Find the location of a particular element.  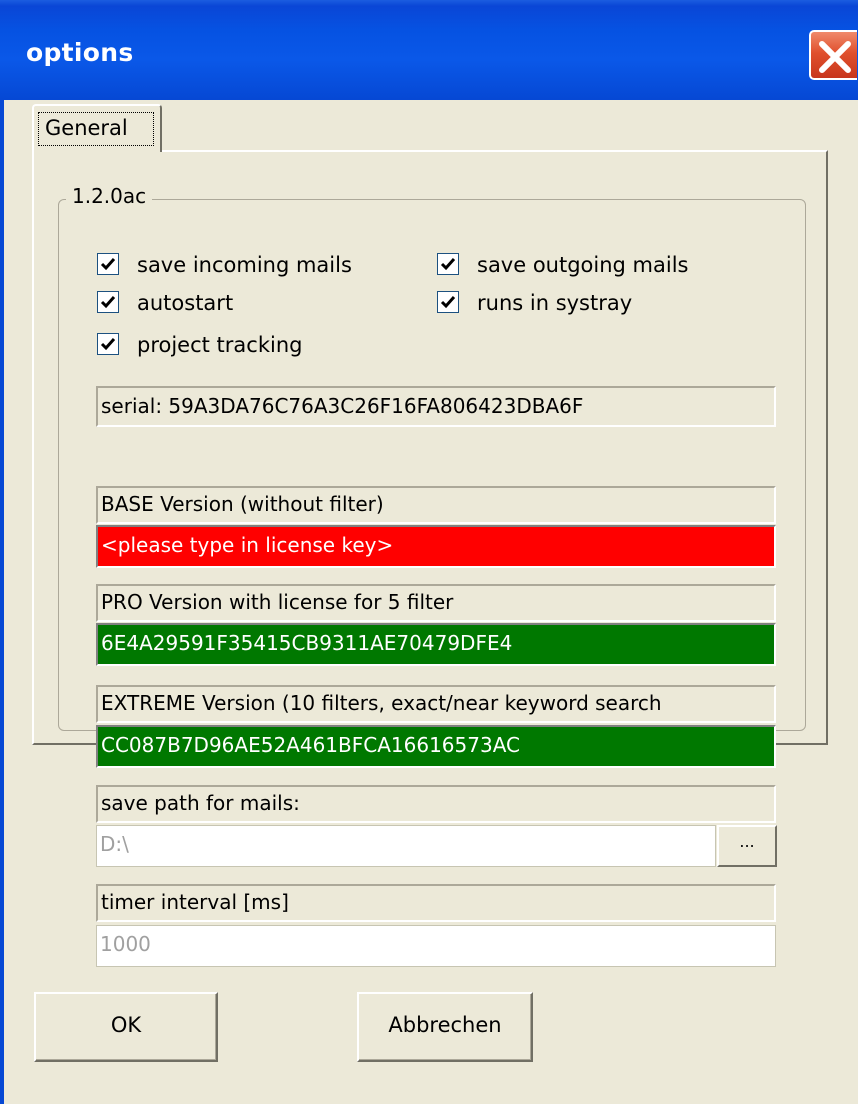

close-button is located at coordinates (833, 55).